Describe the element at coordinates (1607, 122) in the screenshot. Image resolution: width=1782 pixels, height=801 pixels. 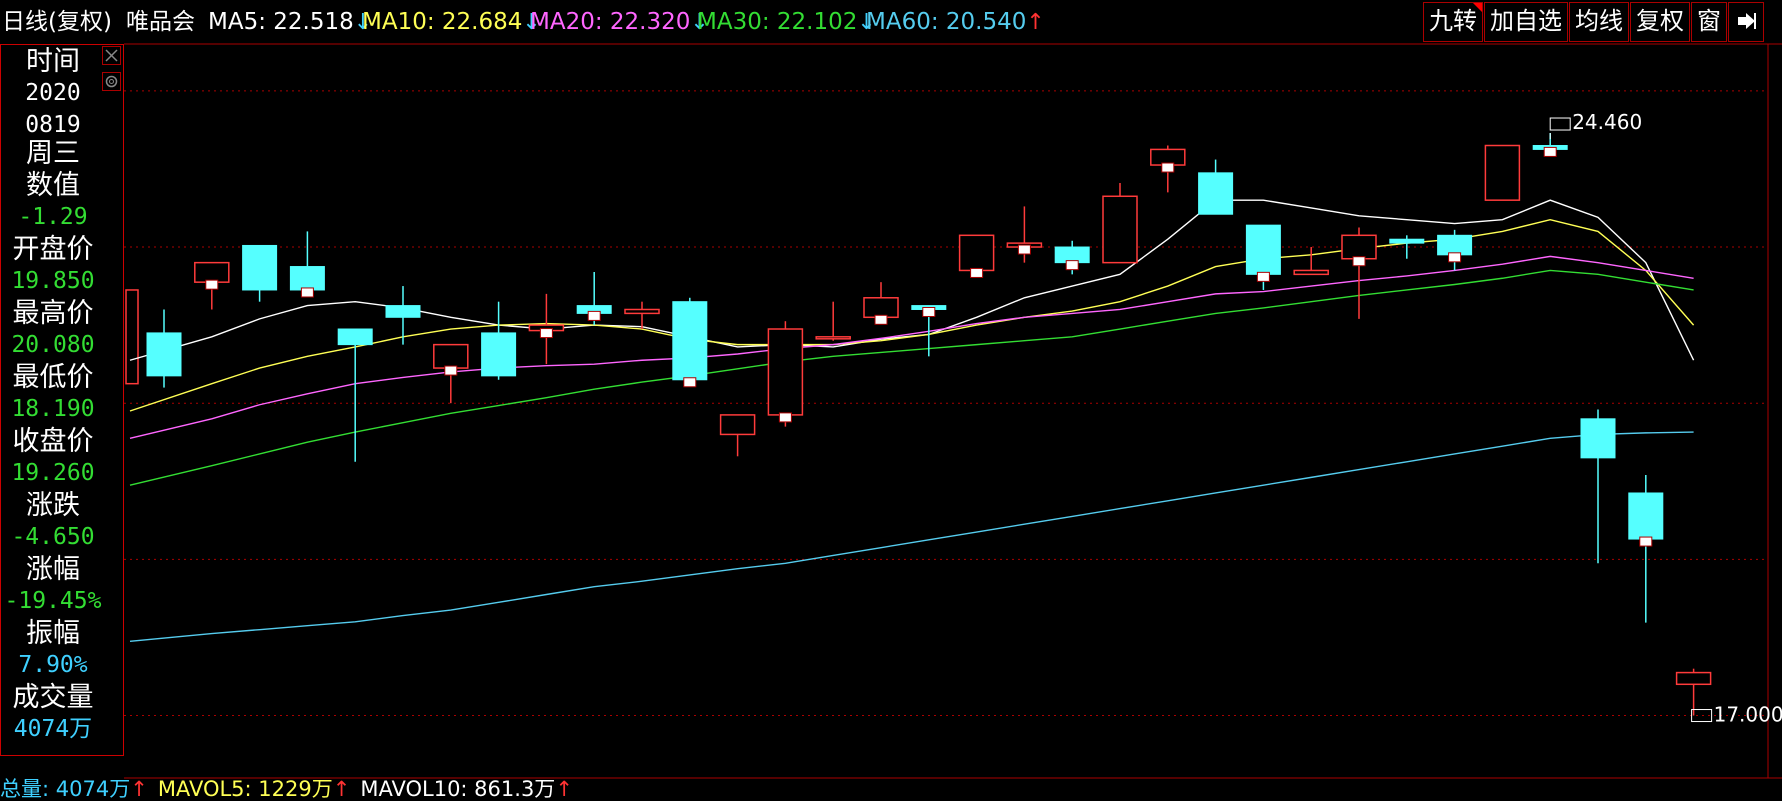
I see `max-price-label: 24.460` at that location.